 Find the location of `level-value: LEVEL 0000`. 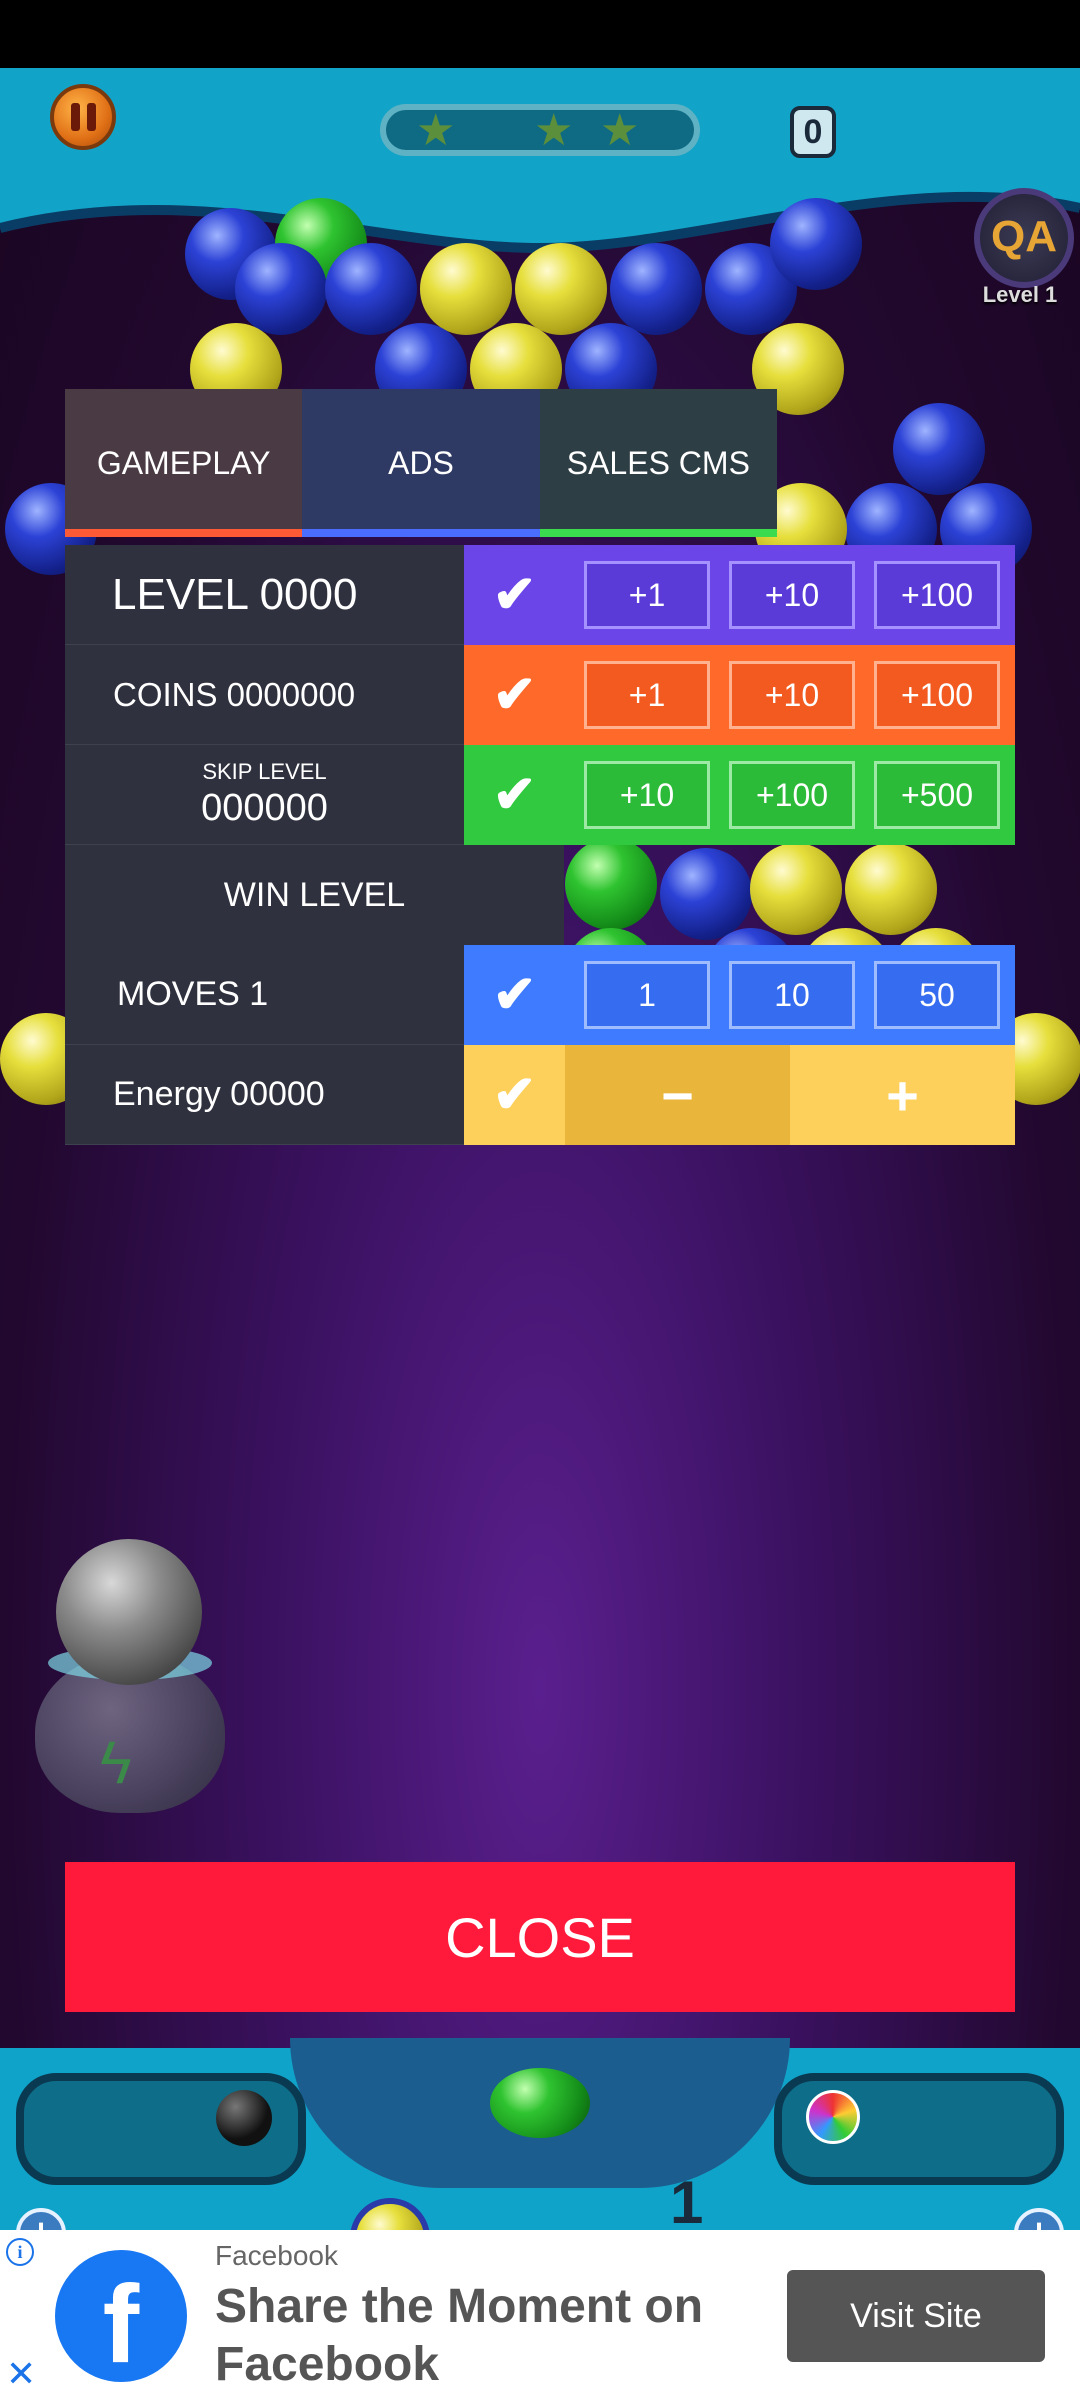

level-value: LEVEL 0000 is located at coordinates (264, 595).